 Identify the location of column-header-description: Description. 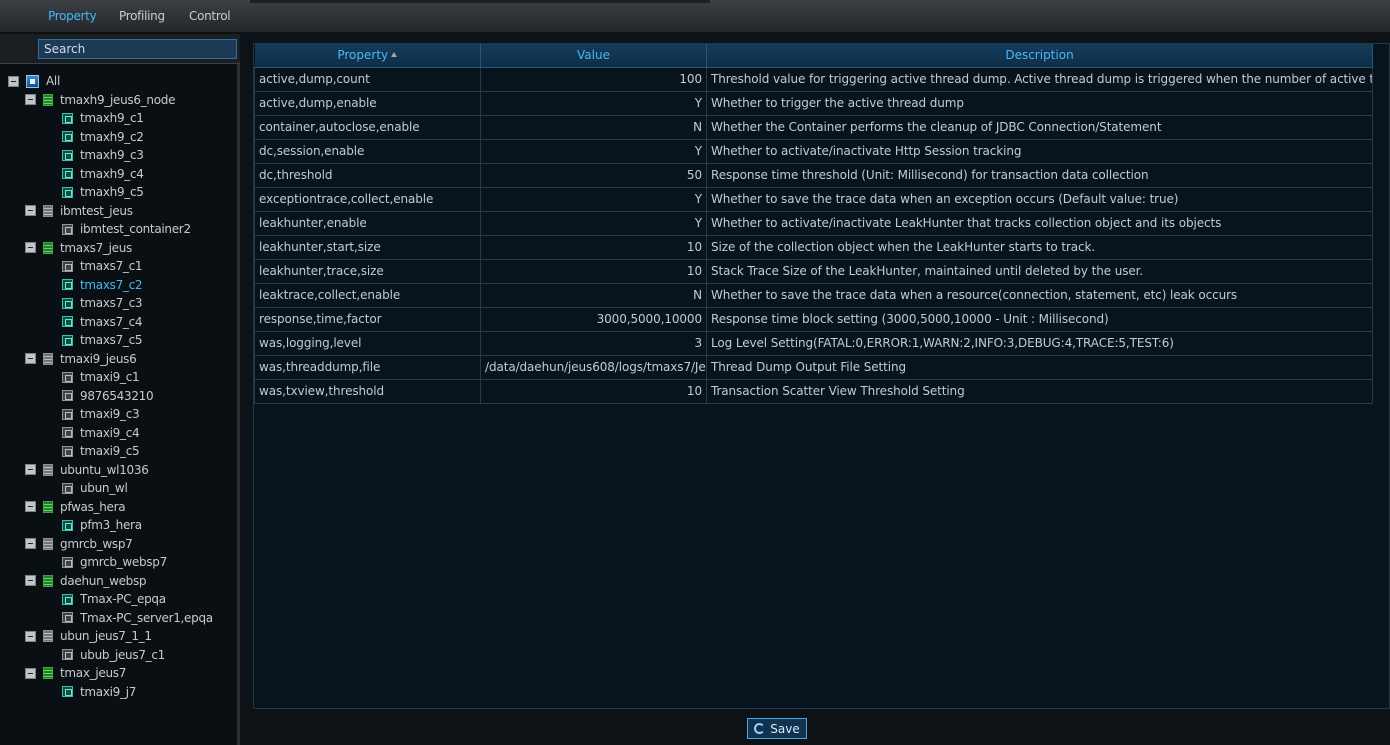
(1039, 56).